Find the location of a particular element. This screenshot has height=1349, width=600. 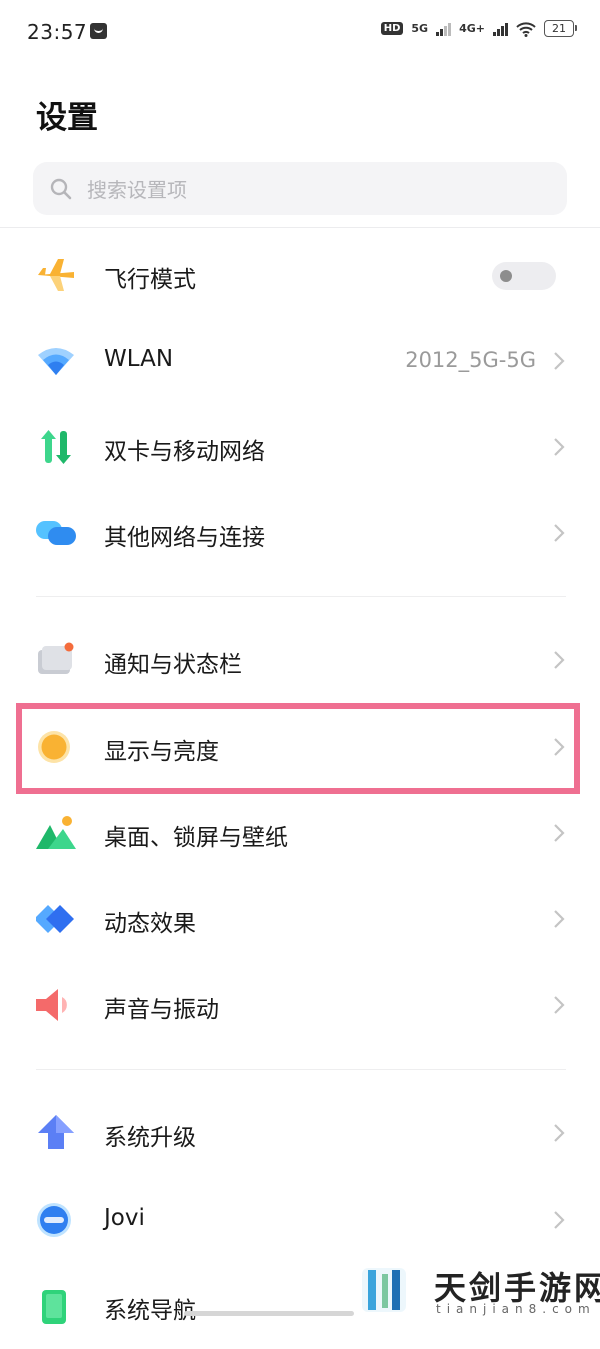

divider is located at coordinates (300, 227).